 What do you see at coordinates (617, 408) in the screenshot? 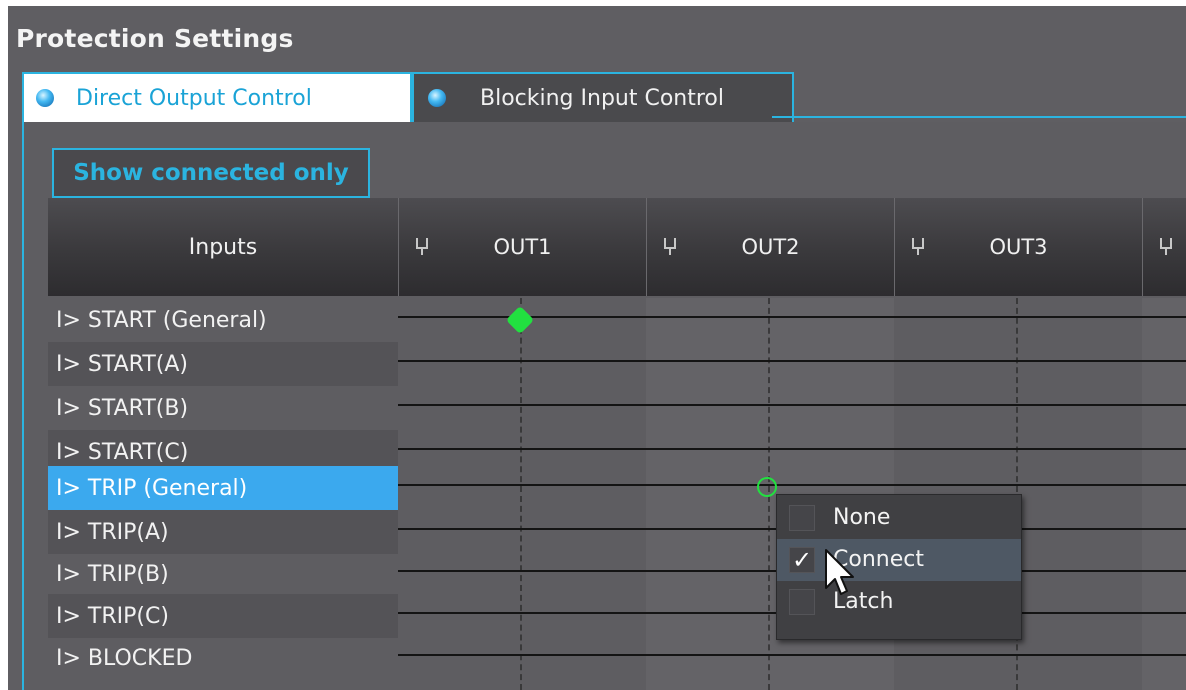
I see `table-row: I> START(B)` at bounding box center [617, 408].